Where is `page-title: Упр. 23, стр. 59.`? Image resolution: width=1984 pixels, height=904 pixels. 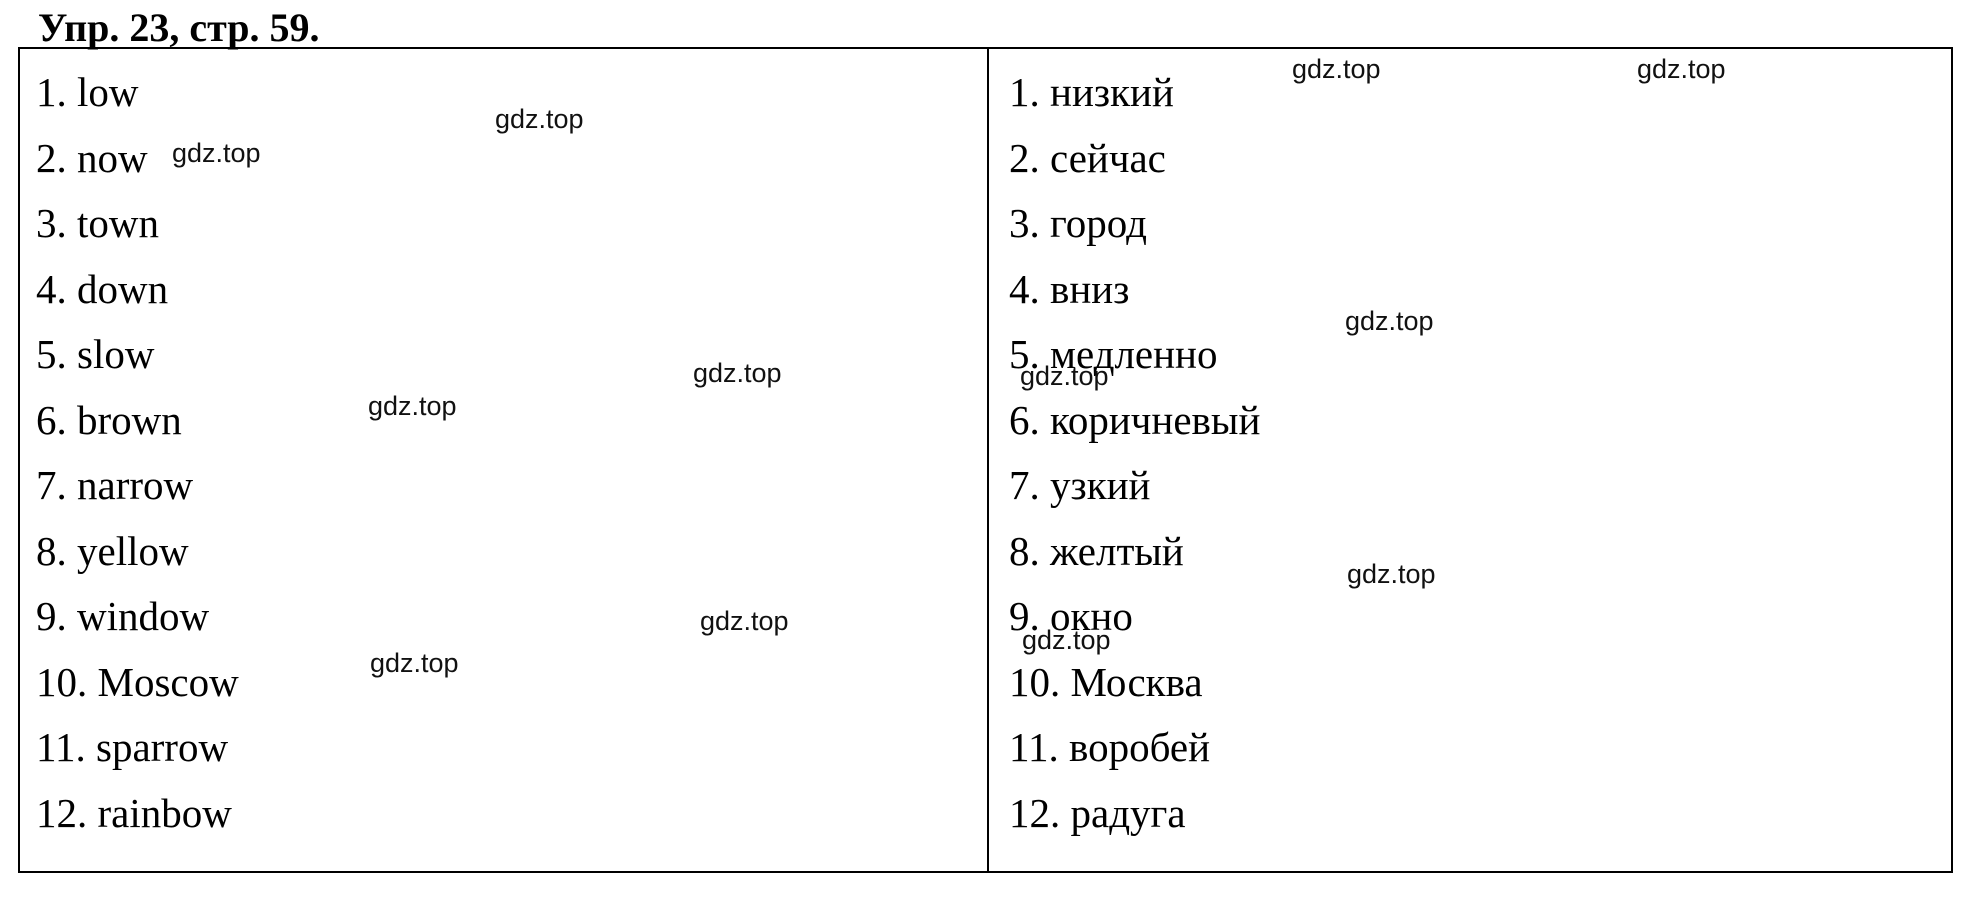
page-title: Упр. 23, стр. 59. is located at coordinates (179, 27).